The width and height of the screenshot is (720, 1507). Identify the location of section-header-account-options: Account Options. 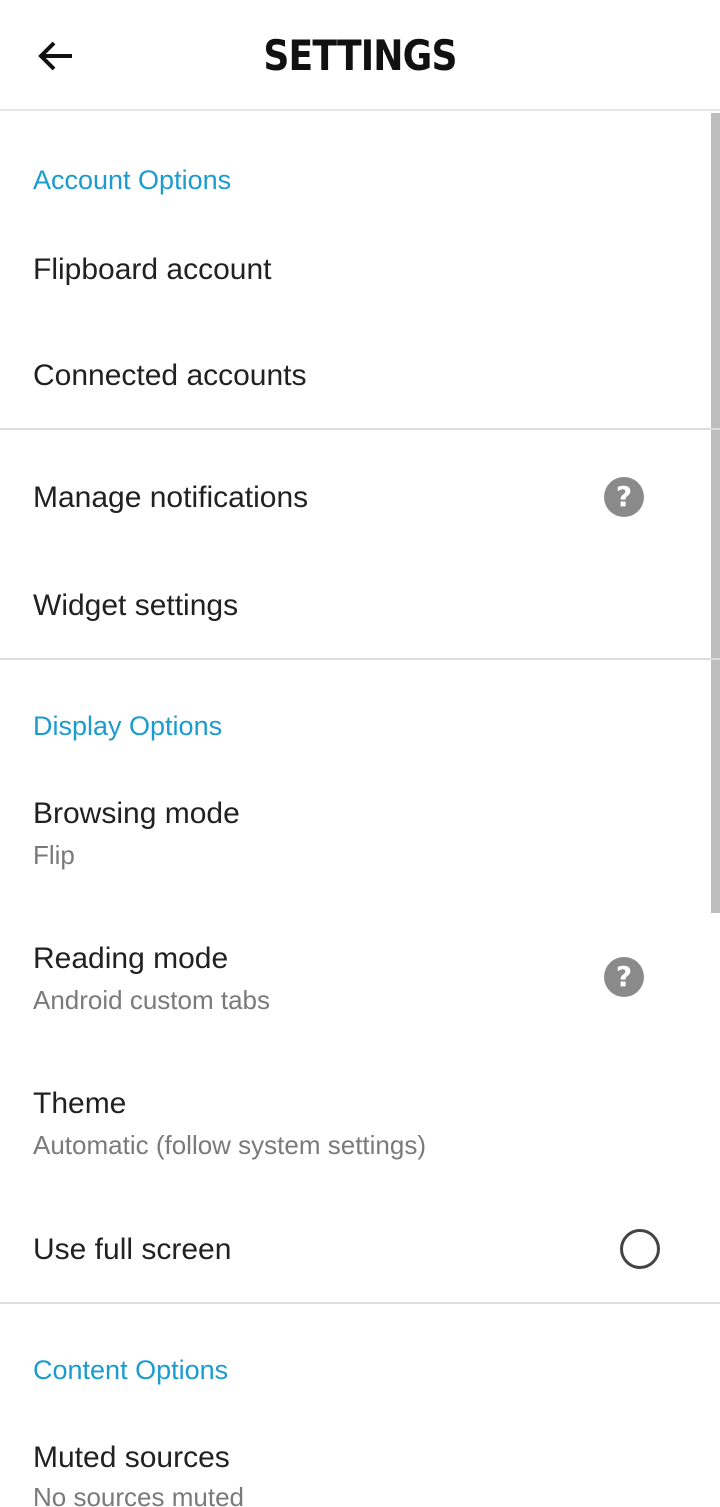
(132, 180).